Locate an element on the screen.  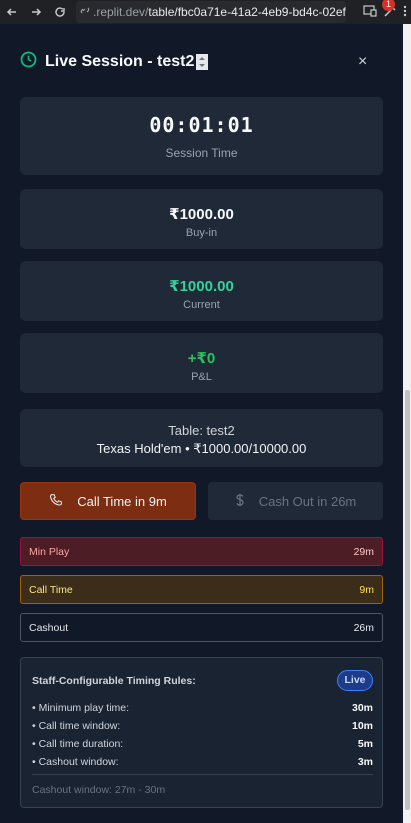
cashout-timer: Cashout 26m is located at coordinates (201, 627).